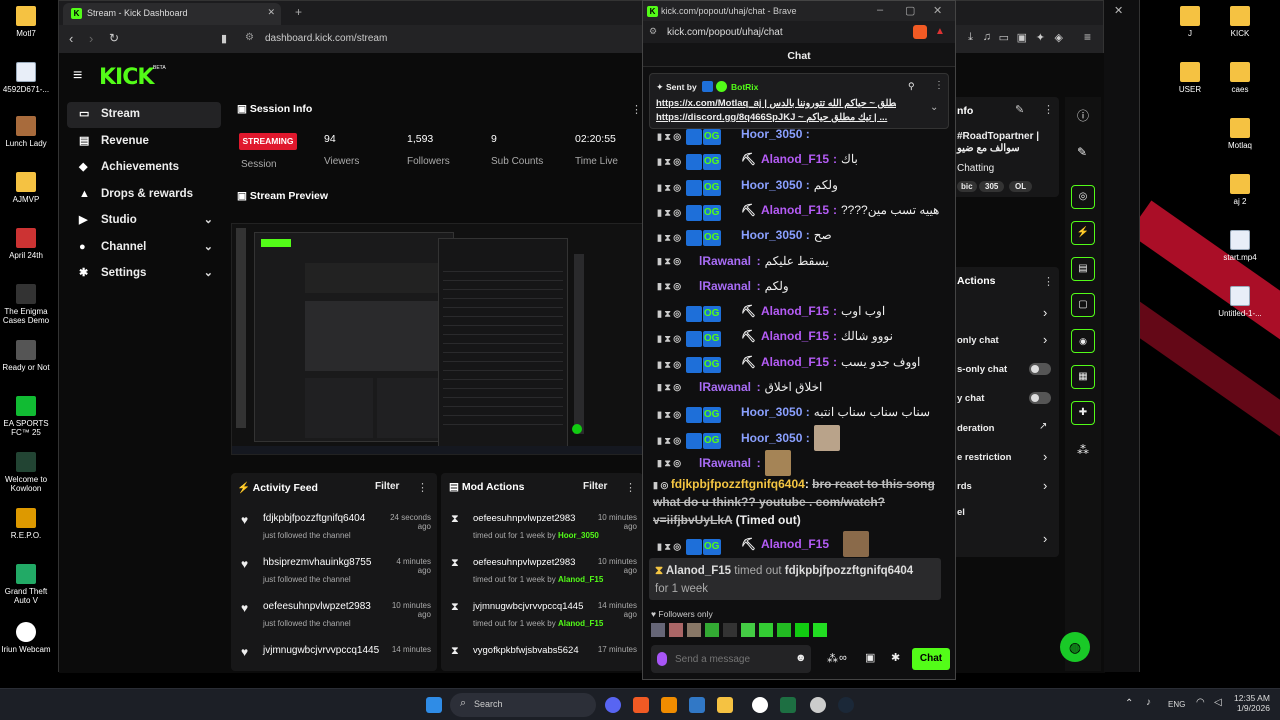  I want to click on camera-icon: ◎, so click(1083, 197).